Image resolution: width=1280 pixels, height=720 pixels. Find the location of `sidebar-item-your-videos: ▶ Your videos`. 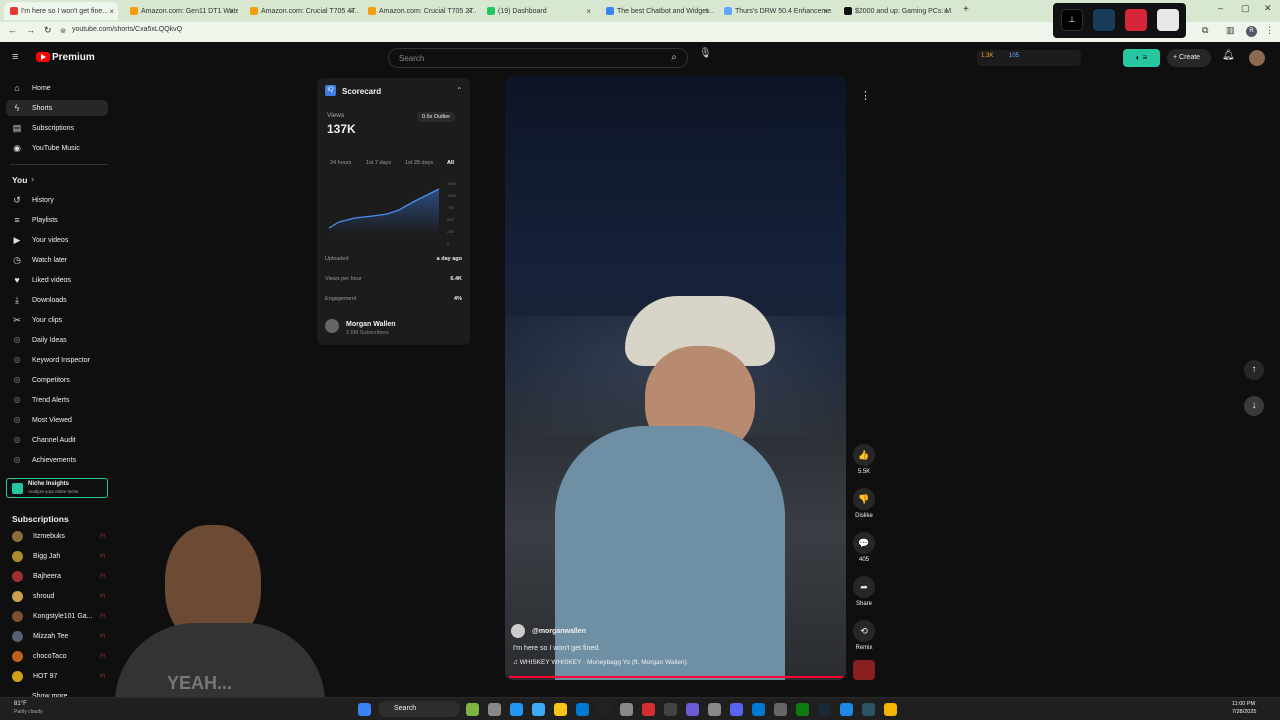

sidebar-item-your-videos: ▶ Your videos is located at coordinates (57, 240).